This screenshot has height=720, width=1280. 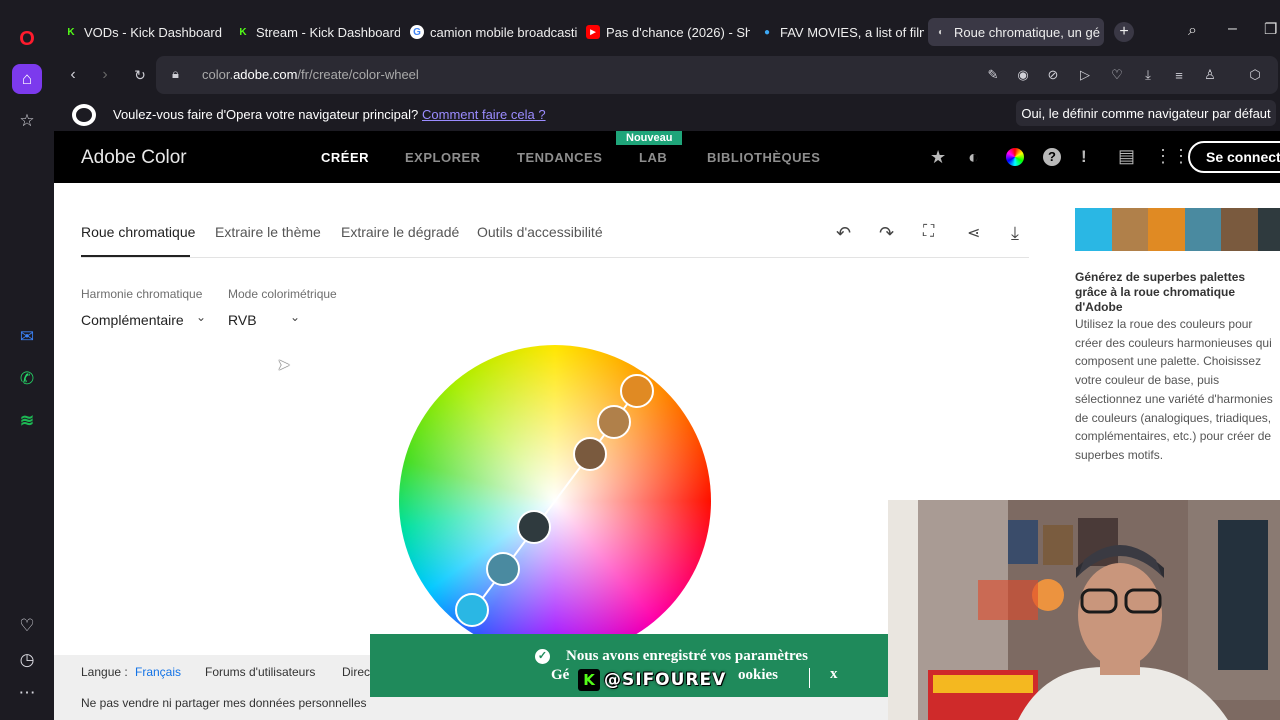 I want to click on chat-icon: ▤, so click(x=1126, y=156).